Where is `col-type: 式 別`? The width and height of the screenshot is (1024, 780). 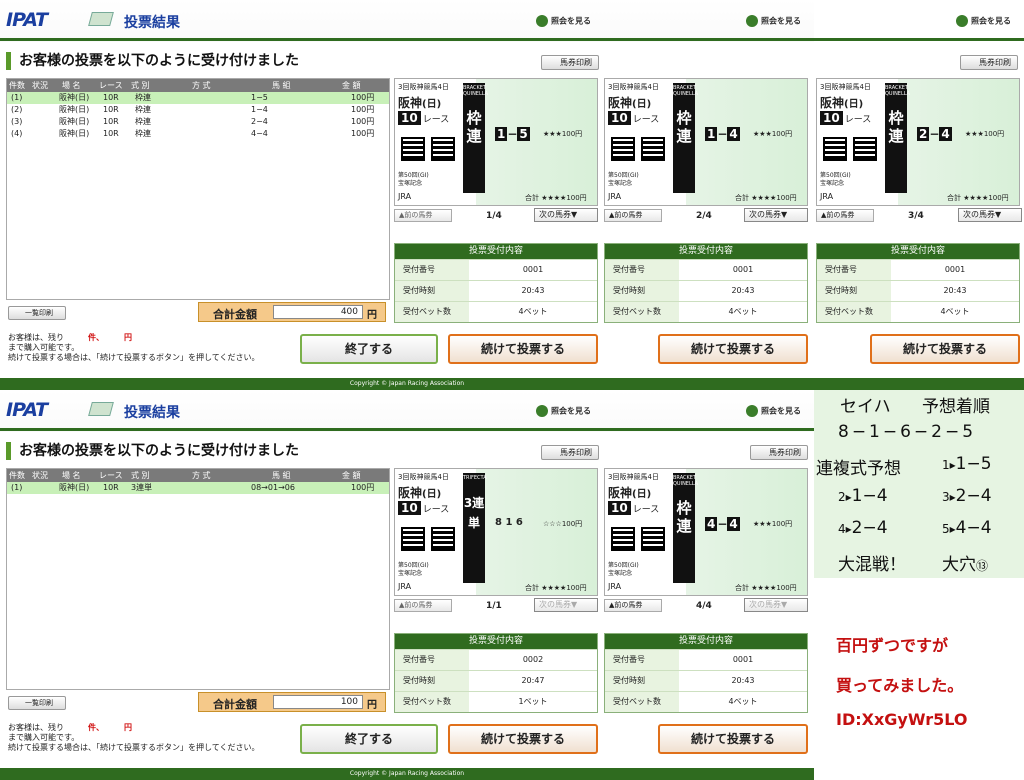 col-type: 式 別 is located at coordinates (140, 85).